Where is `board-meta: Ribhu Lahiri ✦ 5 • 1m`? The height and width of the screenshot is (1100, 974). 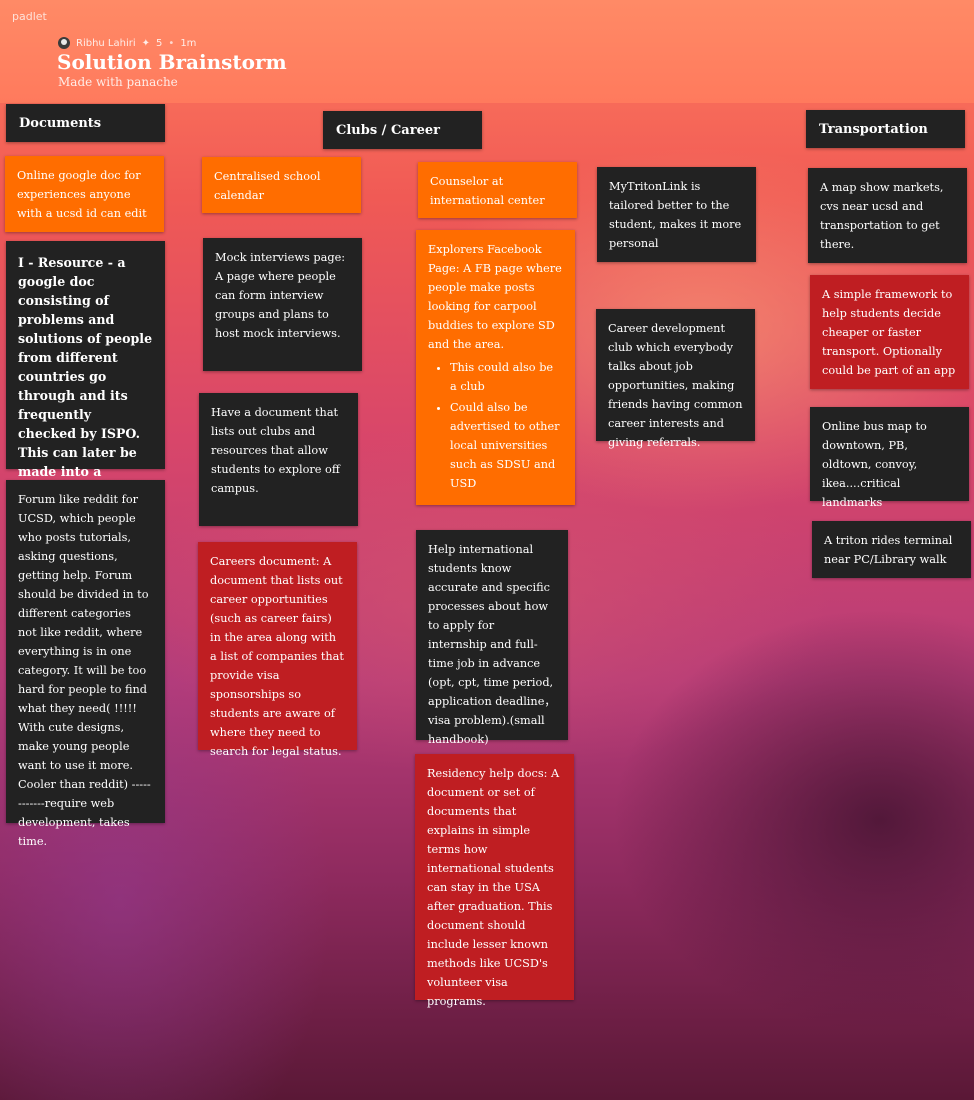
board-meta: Ribhu Lahiri ✦ 5 • 1m is located at coordinates (127, 43).